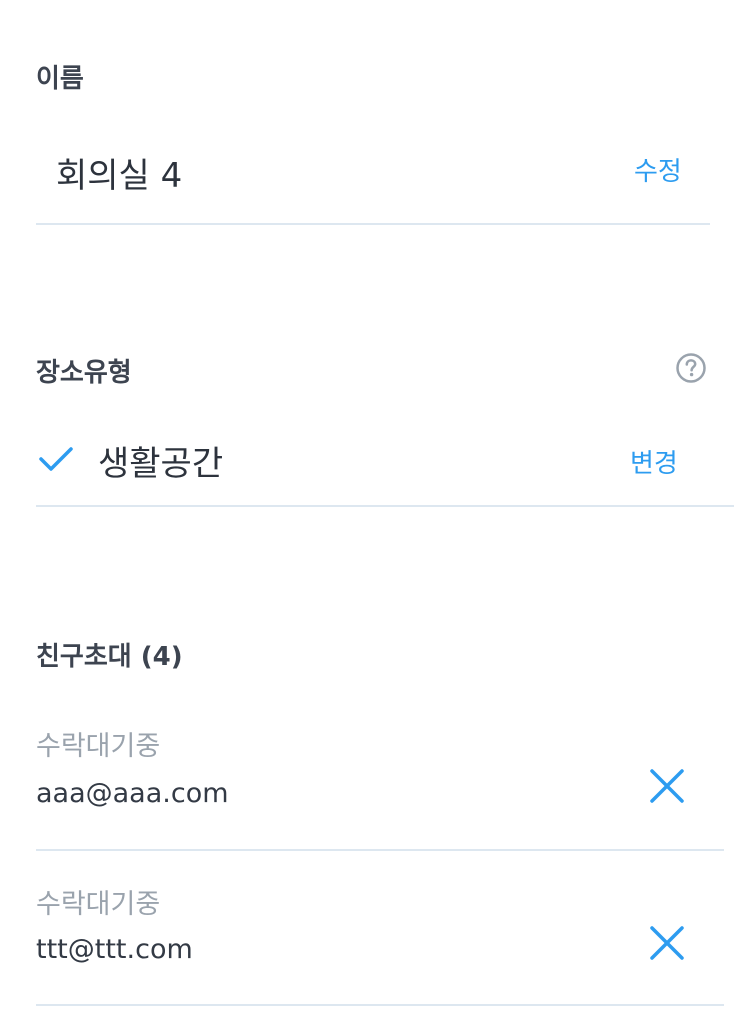 Image resolution: width=748 pixels, height=1012 pixels. What do you see at coordinates (109, 657) in the screenshot?
I see `invite-section-label: 친구초대 (4)` at bounding box center [109, 657].